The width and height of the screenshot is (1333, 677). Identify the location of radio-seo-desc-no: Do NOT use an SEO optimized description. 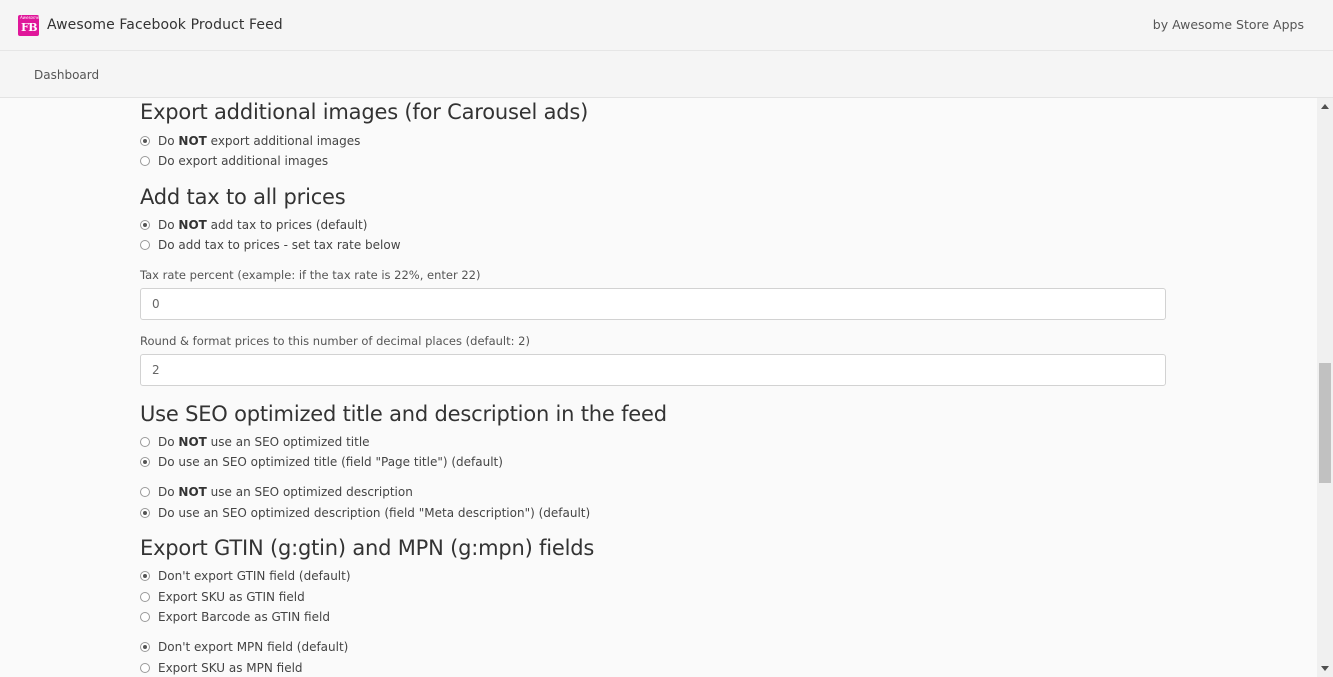
(276, 492).